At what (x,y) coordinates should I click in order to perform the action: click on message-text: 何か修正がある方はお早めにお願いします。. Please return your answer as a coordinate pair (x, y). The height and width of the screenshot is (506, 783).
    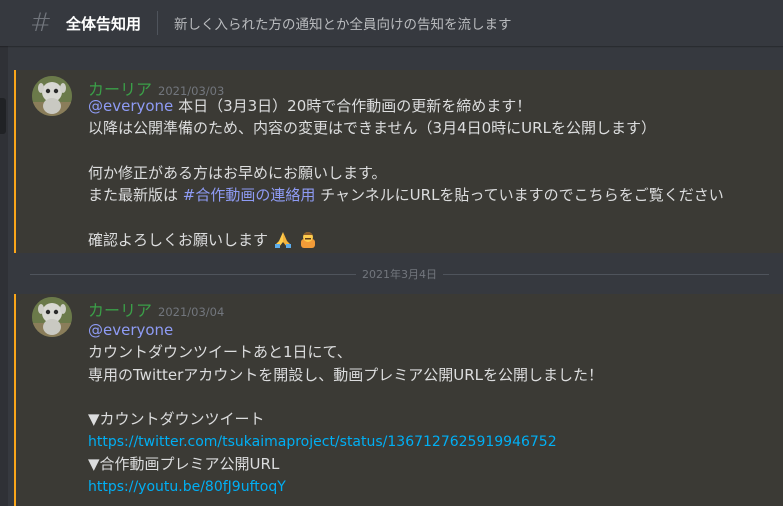
    Looking at the image, I should click on (237, 172).